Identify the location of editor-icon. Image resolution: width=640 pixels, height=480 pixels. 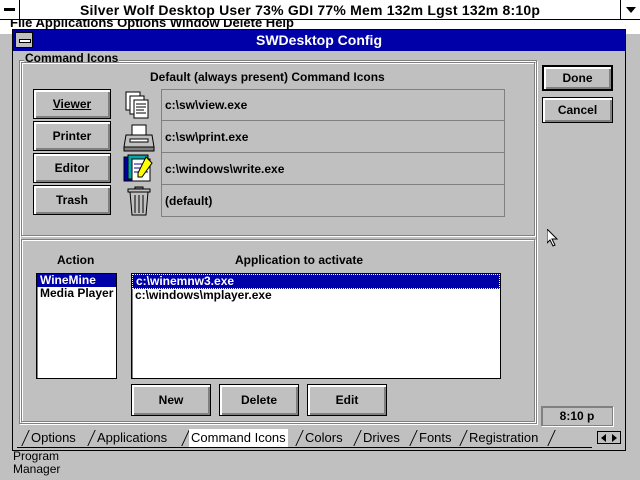
(140, 169).